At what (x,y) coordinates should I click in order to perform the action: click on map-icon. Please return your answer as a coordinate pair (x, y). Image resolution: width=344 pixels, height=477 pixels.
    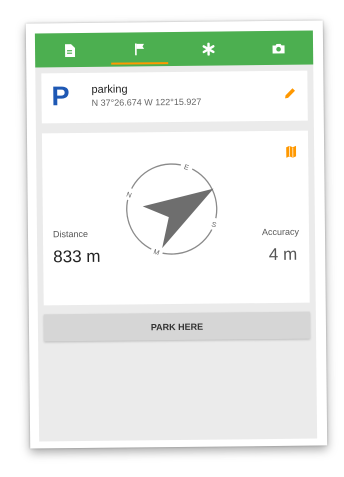
    Looking at the image, I should click on (291, 151).